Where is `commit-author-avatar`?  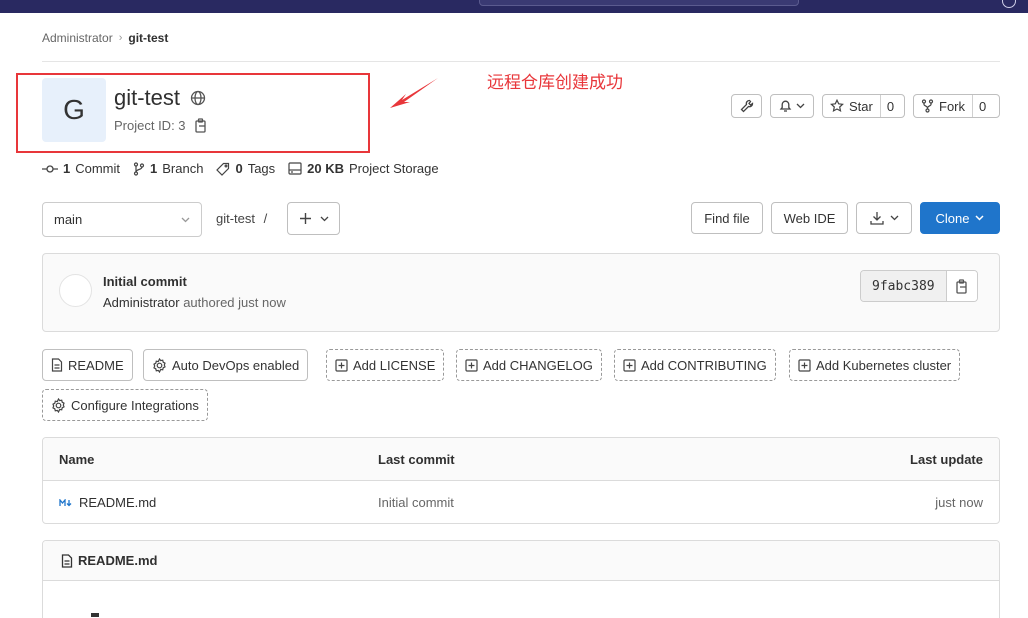
commit-author-avatar is located at coordinates (75, 290).